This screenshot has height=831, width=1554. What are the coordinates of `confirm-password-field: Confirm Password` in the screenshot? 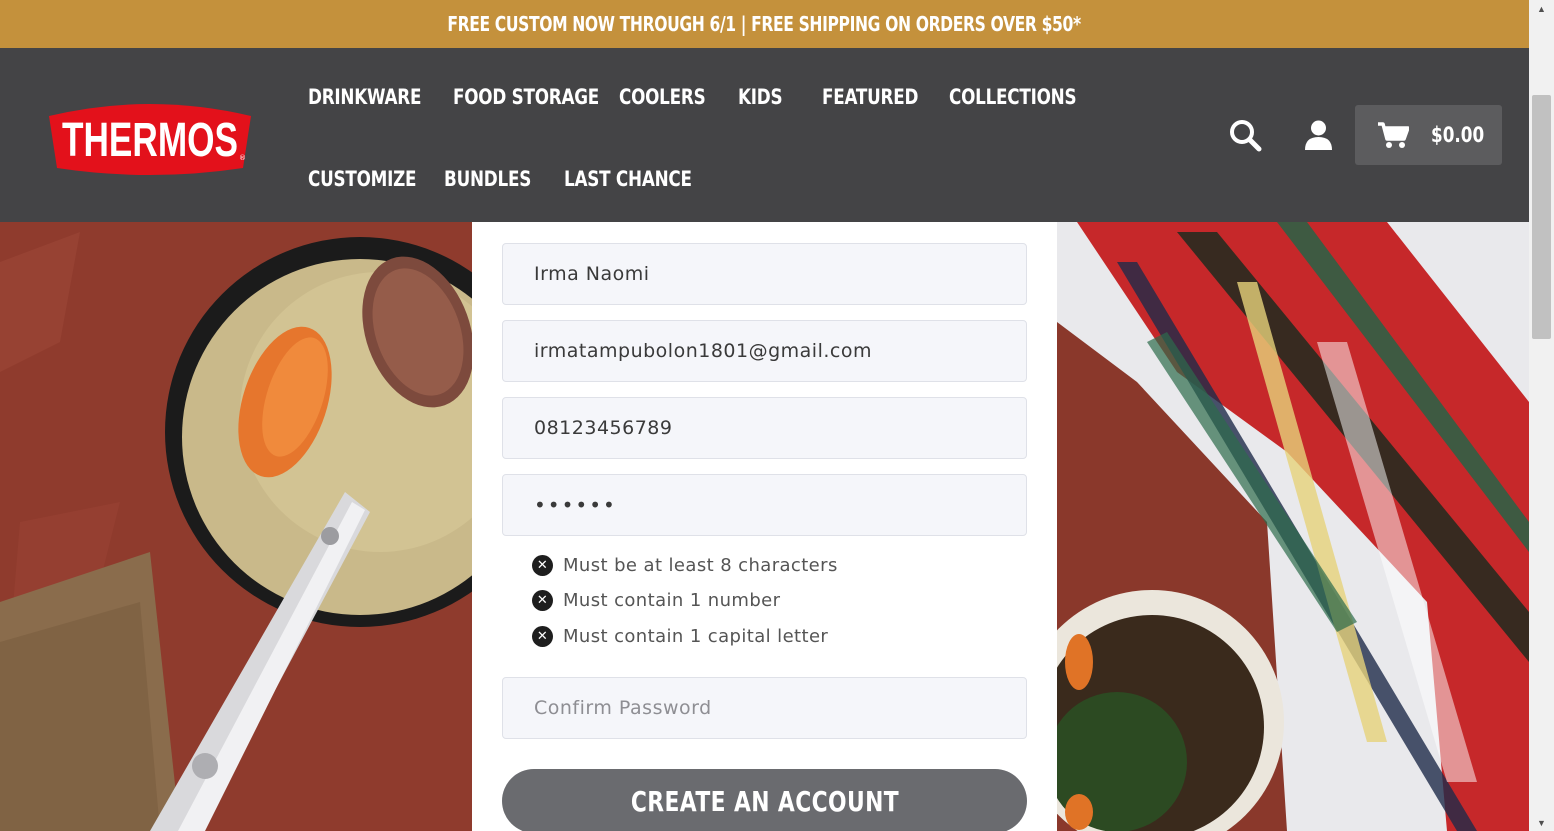 It's located at (764, 708).